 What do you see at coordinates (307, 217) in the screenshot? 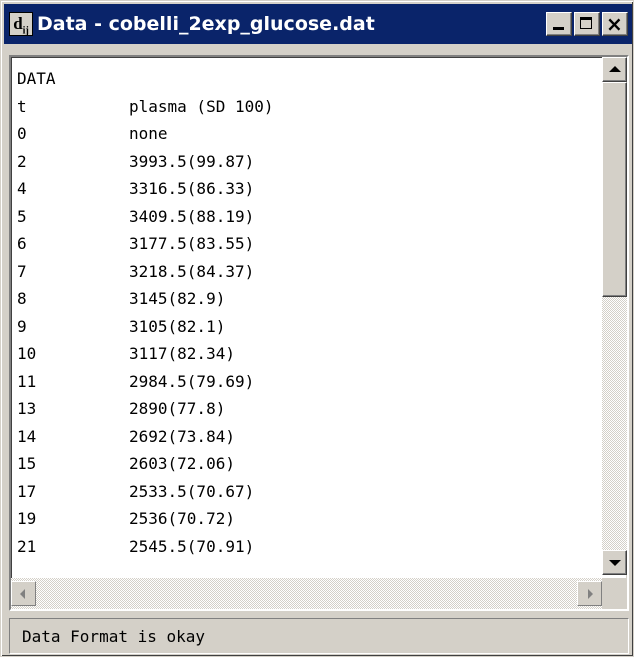
I see `data-row: 5 3409.5(88.19)` at bounding box center [307, 217].